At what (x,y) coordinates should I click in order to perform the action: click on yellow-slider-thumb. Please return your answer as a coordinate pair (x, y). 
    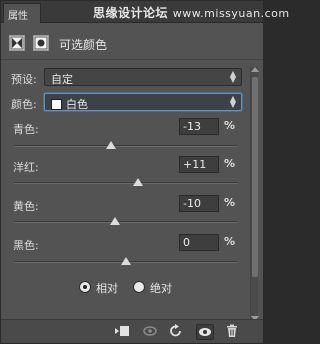
    Looking at the image, I should click on (115, 221).